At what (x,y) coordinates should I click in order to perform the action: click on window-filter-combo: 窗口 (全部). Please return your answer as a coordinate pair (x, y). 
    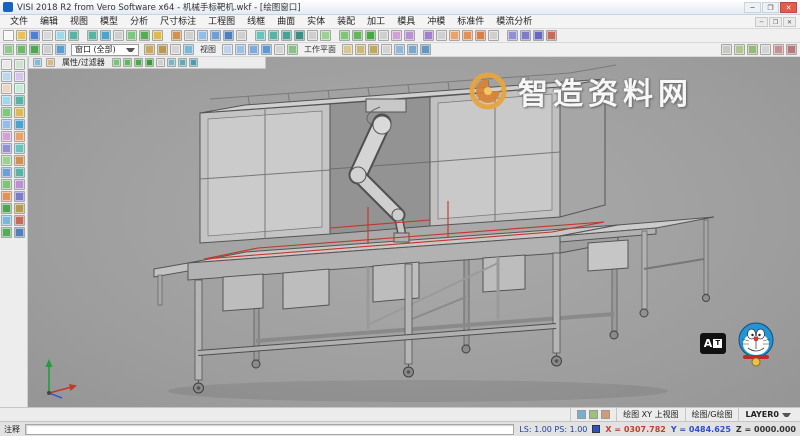
    Looking at the image, I should click on (105, 49).